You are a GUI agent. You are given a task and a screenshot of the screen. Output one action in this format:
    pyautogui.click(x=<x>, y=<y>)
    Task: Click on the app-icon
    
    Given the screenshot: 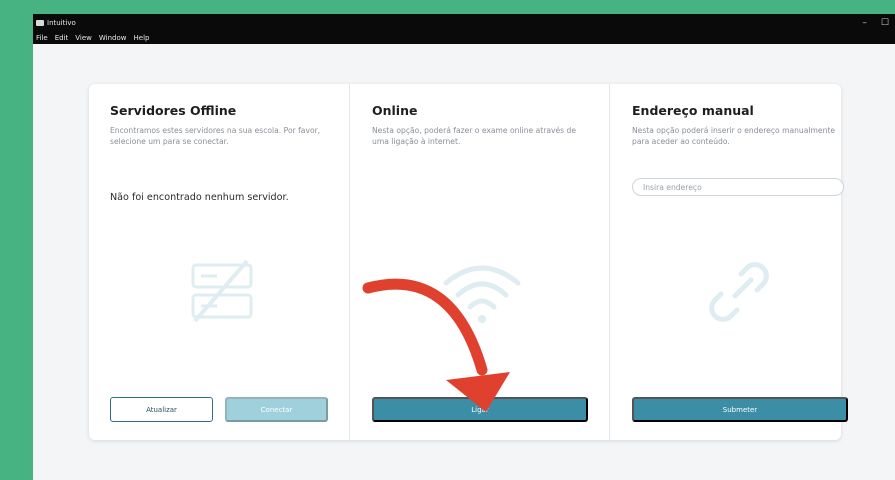 What is the action you would take?
    pyautogui.click(x=40, y=23)
    